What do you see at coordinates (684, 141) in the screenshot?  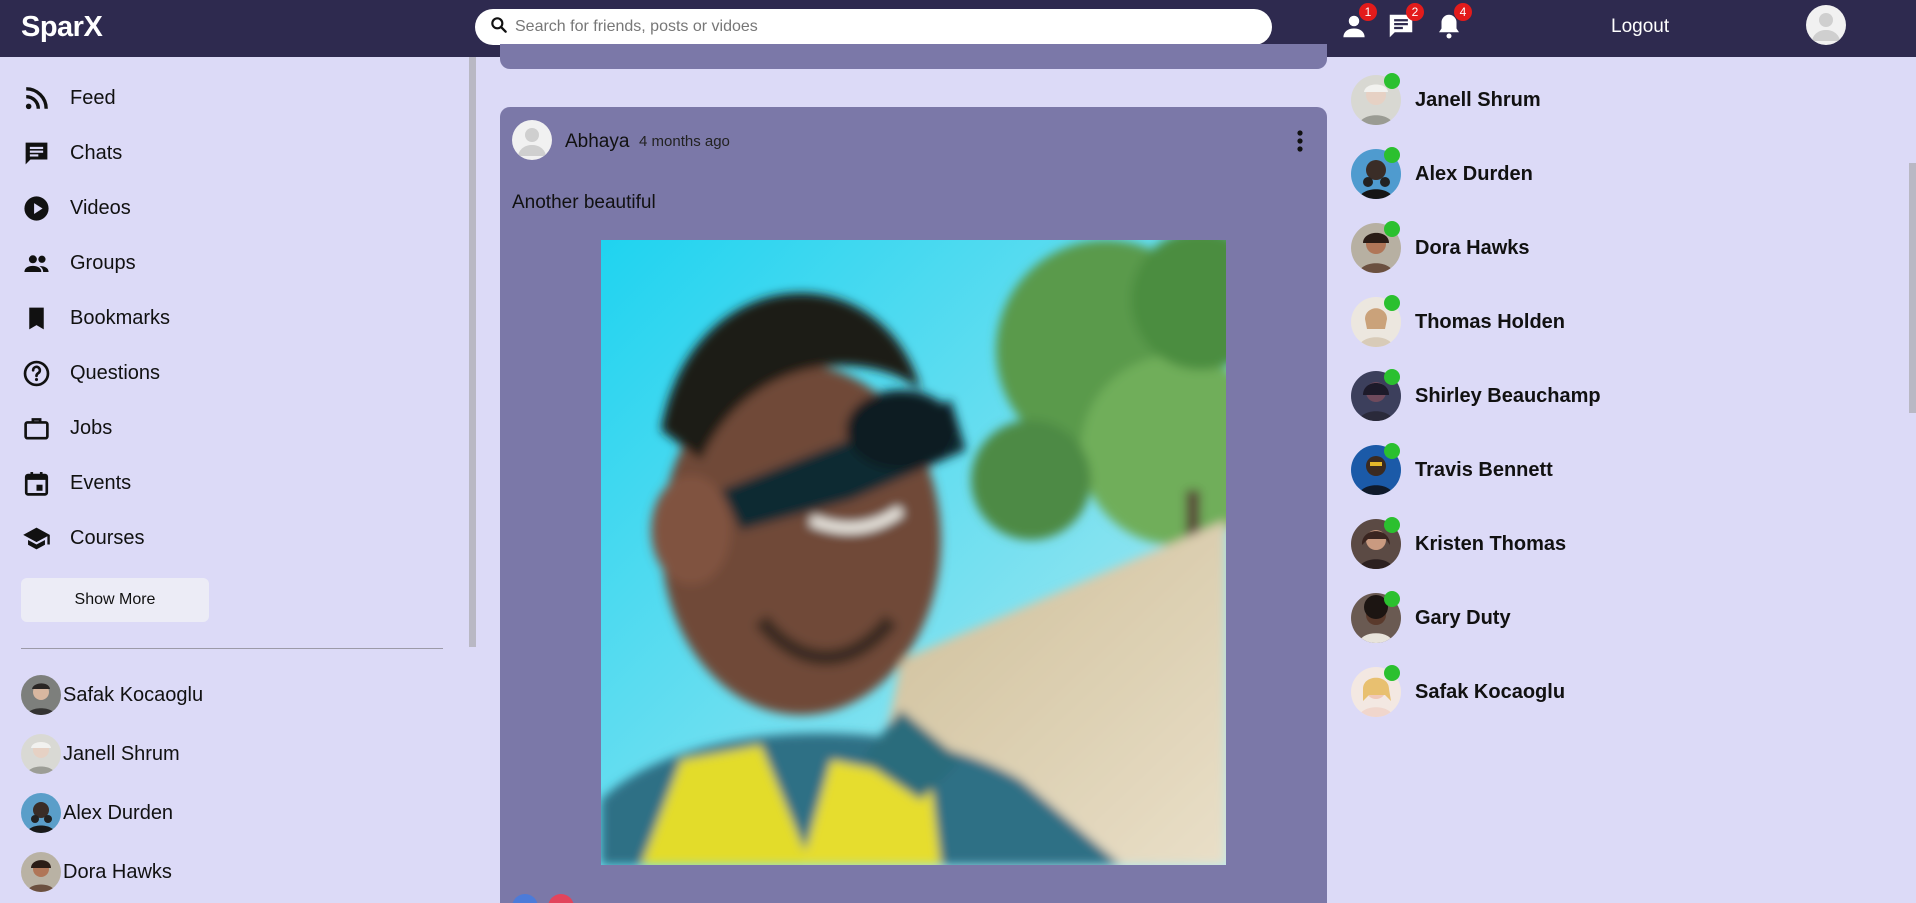 I see `post-timestamp: 4 months ago` at bounding box center [684, 141].